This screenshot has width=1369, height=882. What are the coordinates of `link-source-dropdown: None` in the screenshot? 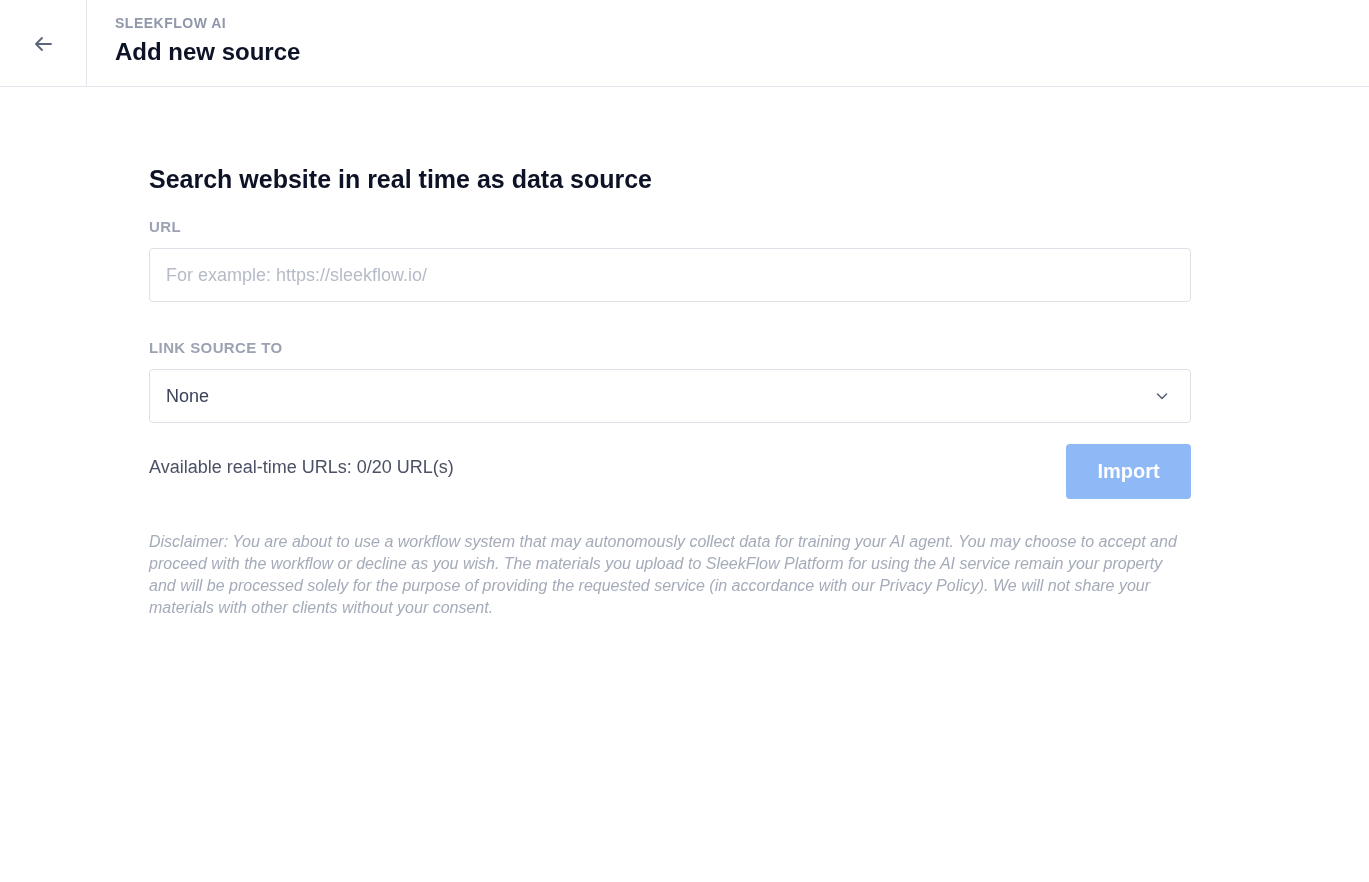 It's located at (670, 396).